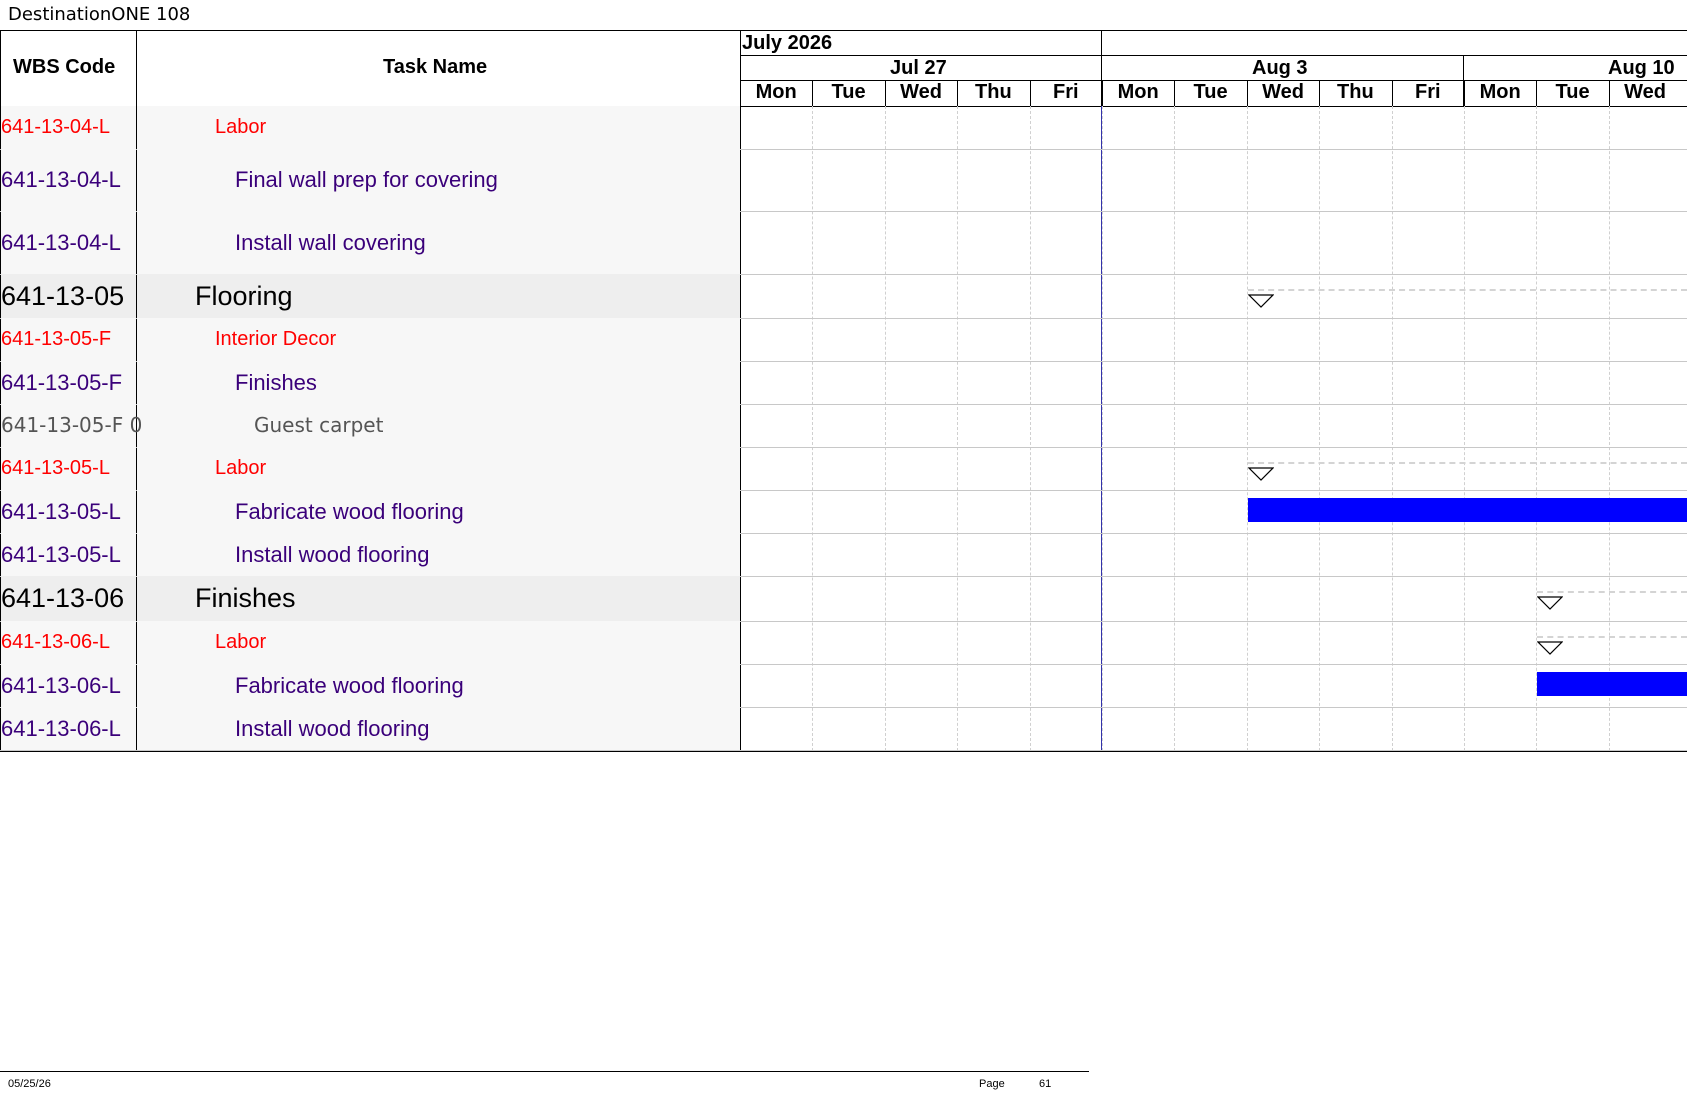 The height and width of the screenshot is (1097, 1687). What do you see at coordinates (370, 750) in the screenshot?
I see `row-divider` at bounding box center [370, 750].